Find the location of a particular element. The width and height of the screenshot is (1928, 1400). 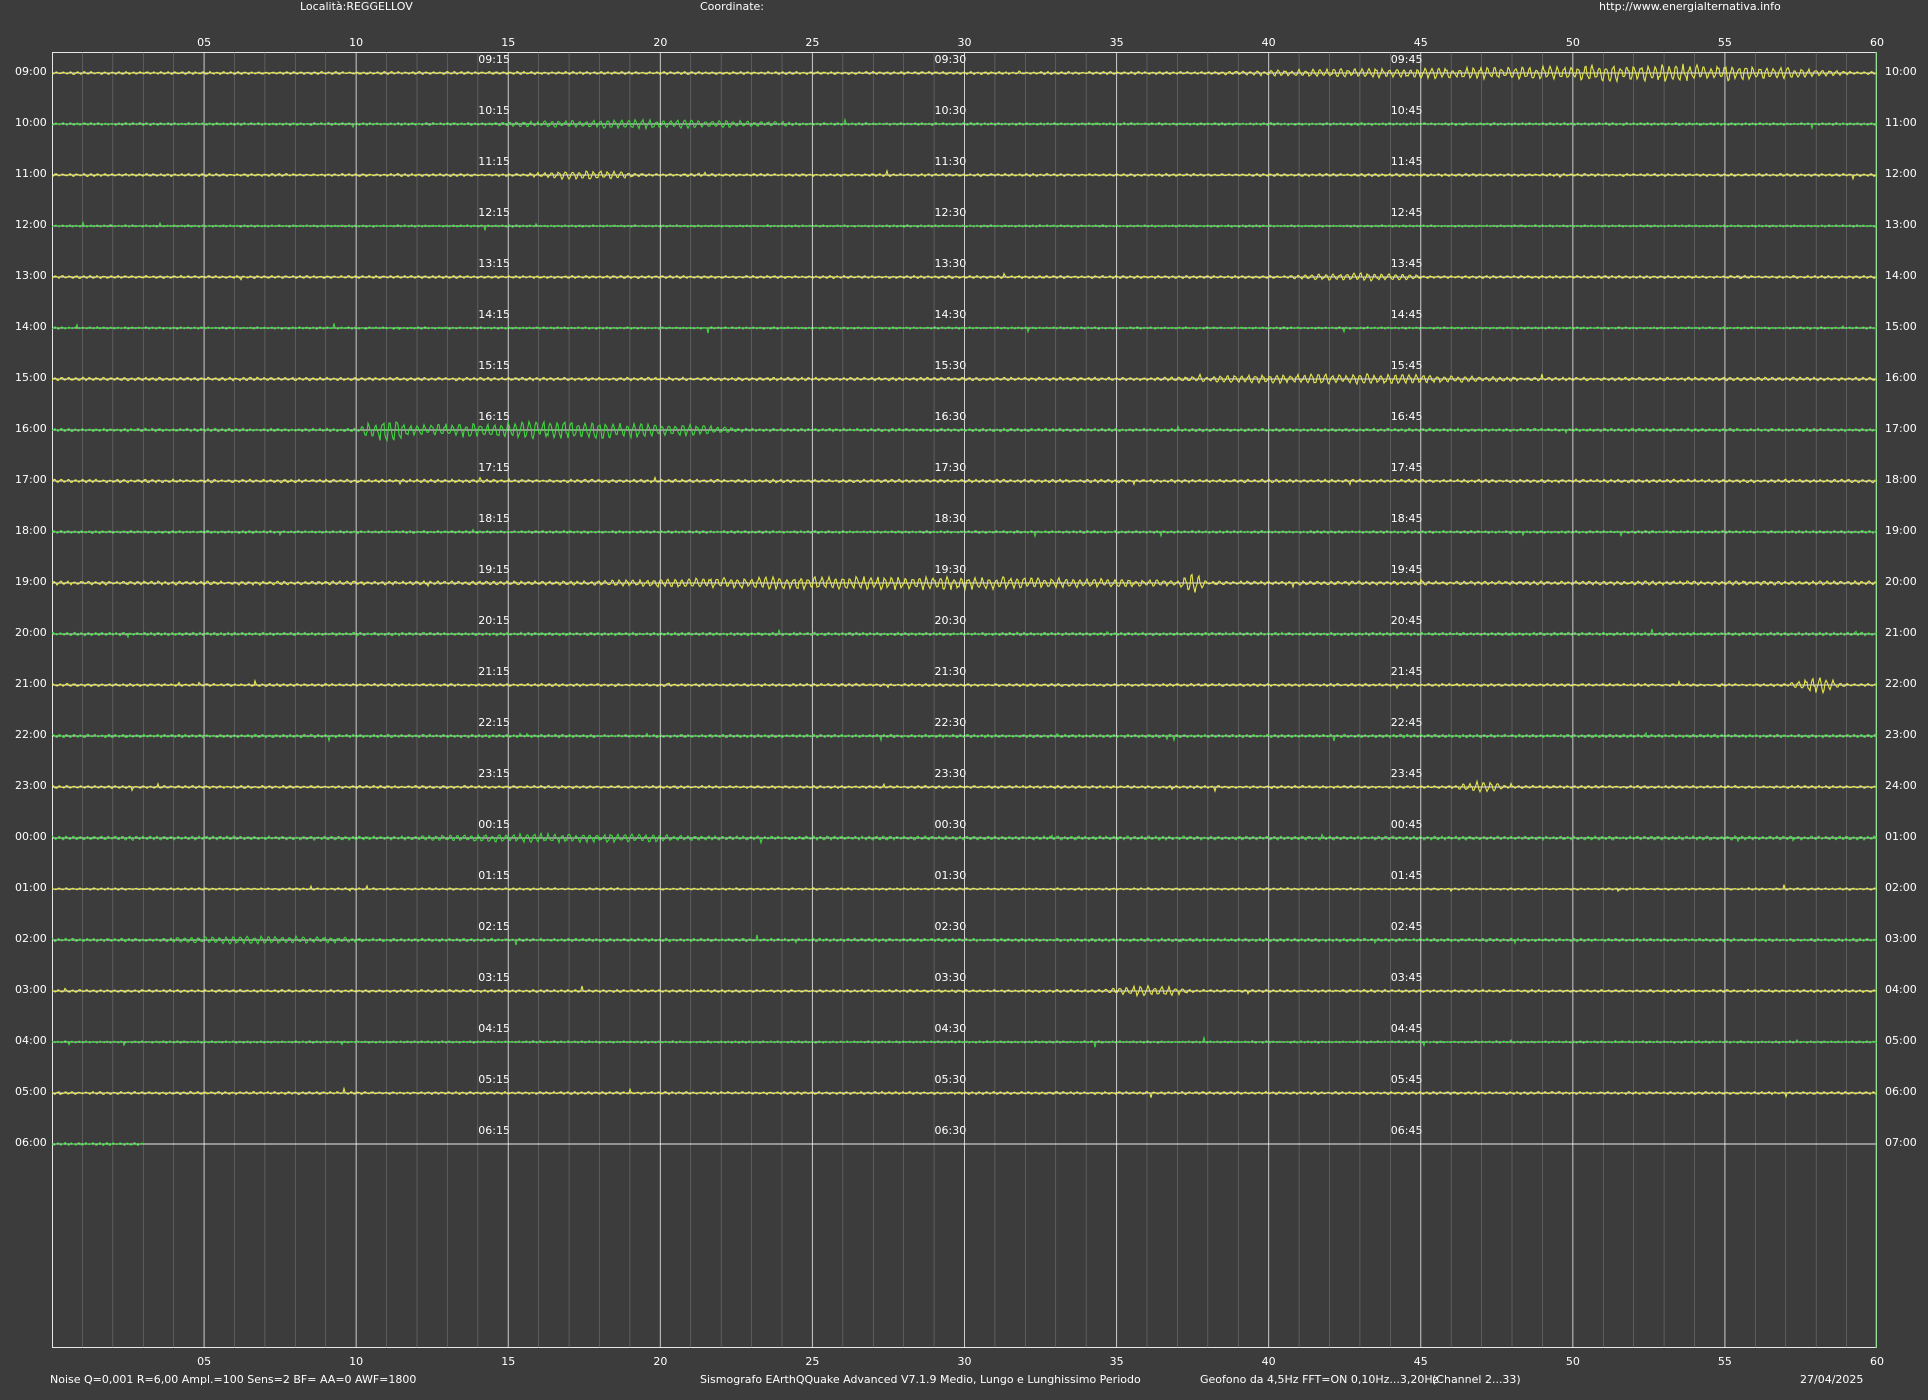

website-link: http://www.energialternativa.info is located at coordinates (1690, 6).